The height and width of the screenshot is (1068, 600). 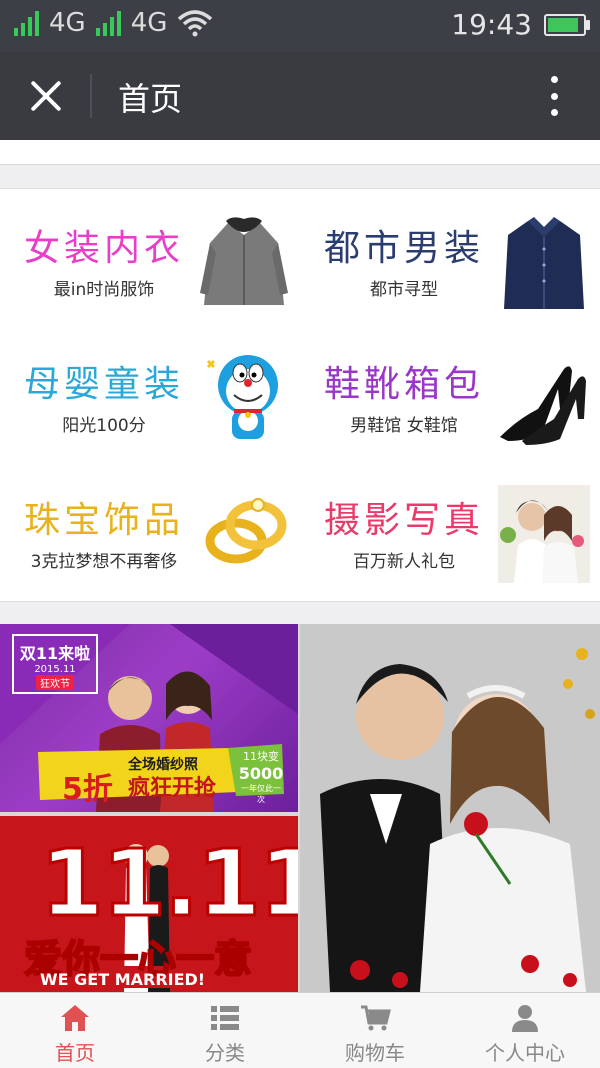 I want to click on category-womens: 女装内衣 最in时尚服饰, so click(x=150, y=256).